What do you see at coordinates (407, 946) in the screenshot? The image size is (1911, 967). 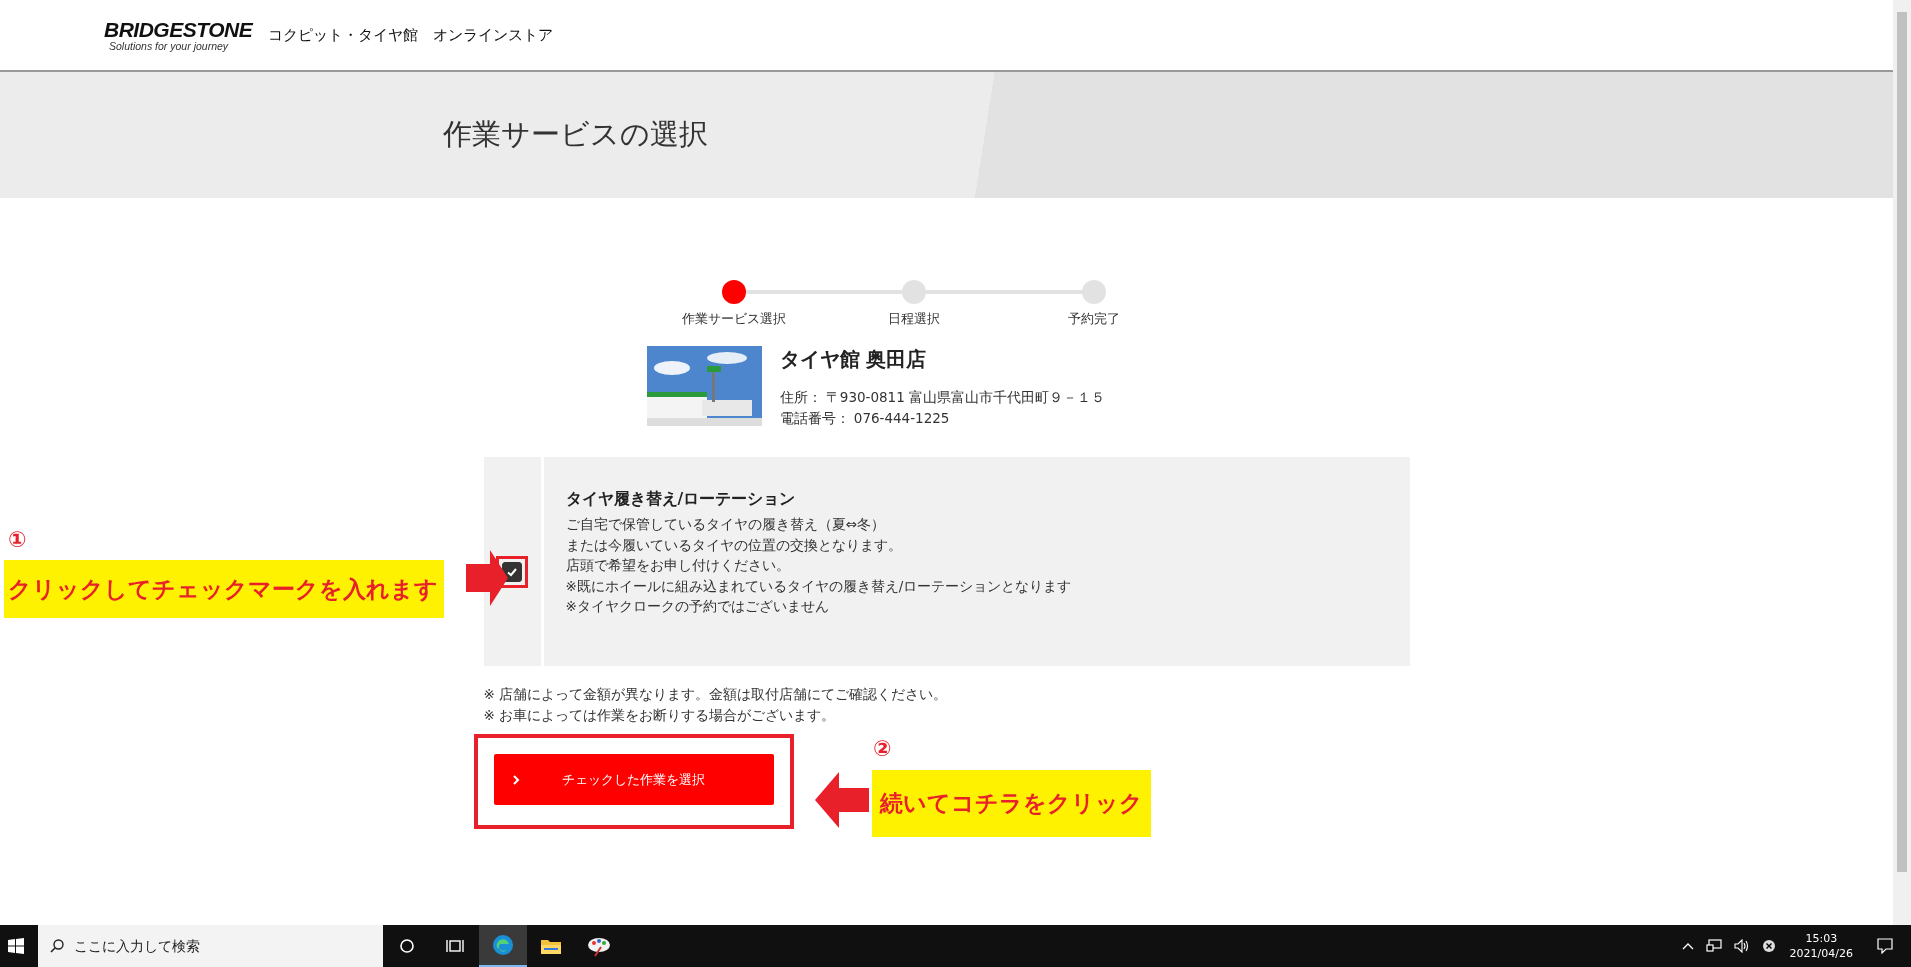 I see `circle-icon` at bounding box center [407, 946].